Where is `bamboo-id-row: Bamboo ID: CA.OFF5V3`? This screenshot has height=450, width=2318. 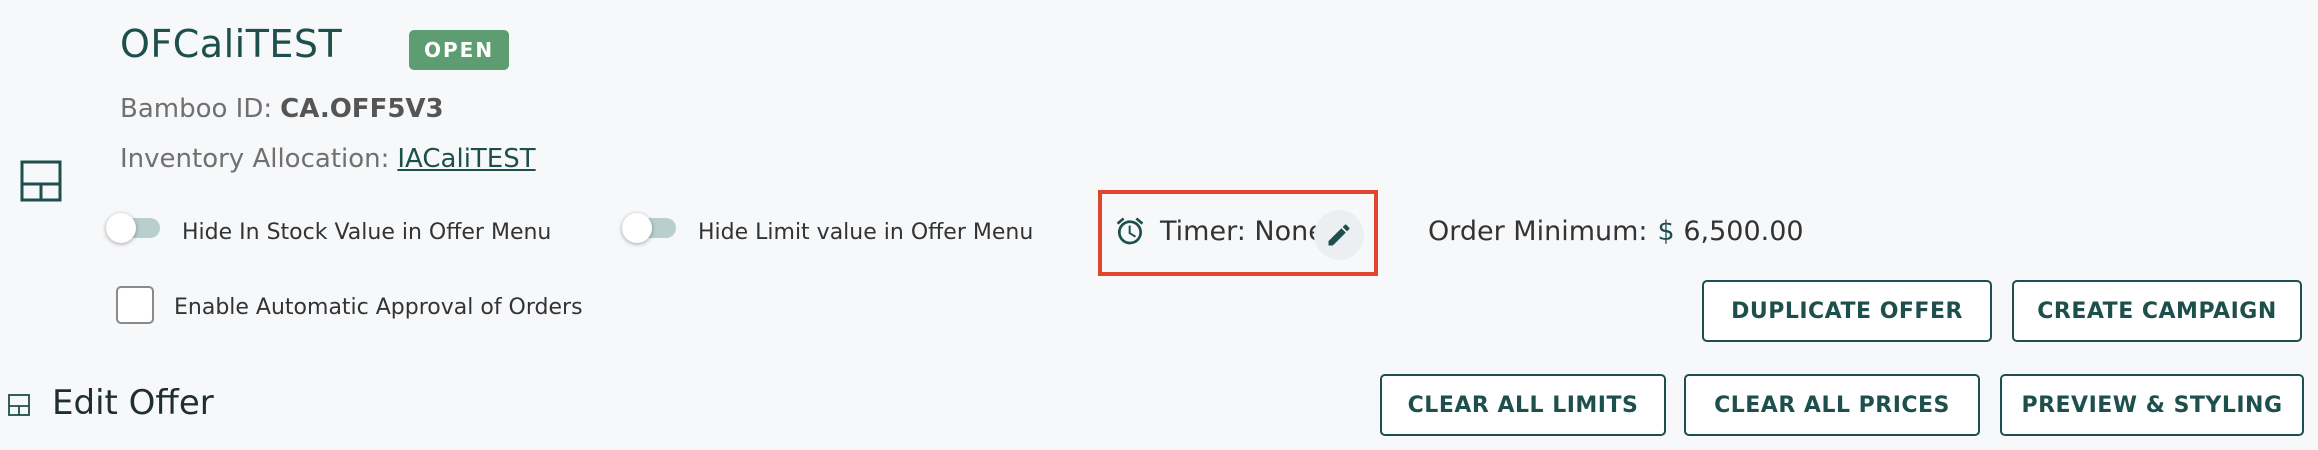
bamboo-id-row: Bamboo ID: CA.OFF5V3 is located at coordinates (282, 109).